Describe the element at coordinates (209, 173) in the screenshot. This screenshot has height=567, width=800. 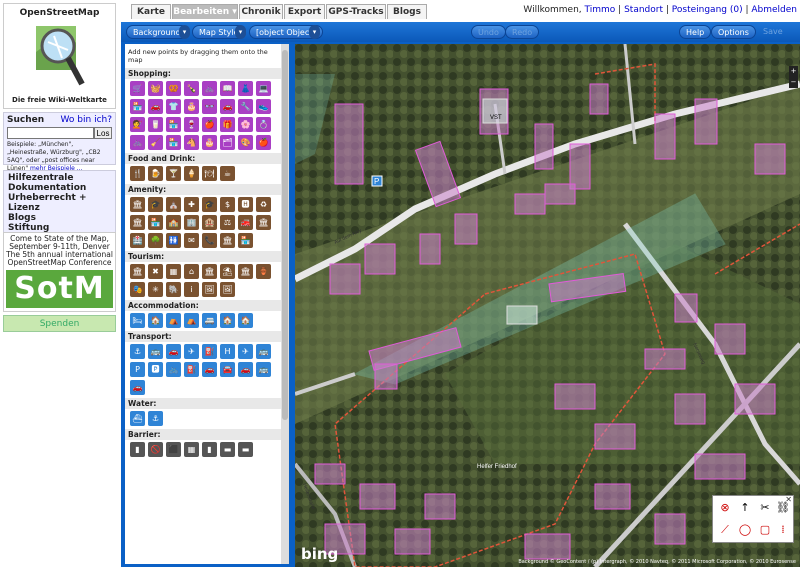
I see `poi-preset-icon: 🍽` at that location.